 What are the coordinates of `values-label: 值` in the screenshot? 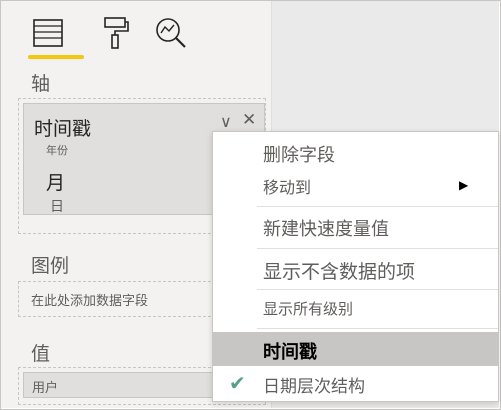 It's located at (41, 354).